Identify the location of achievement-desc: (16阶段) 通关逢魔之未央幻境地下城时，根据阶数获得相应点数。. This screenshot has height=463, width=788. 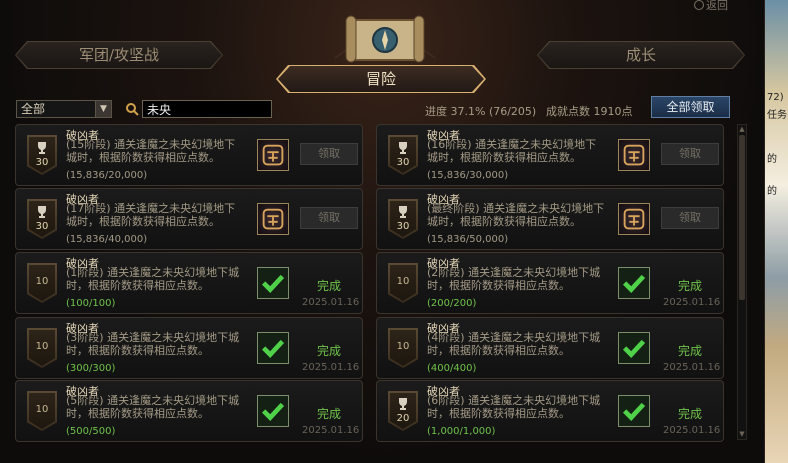
(512, 151).